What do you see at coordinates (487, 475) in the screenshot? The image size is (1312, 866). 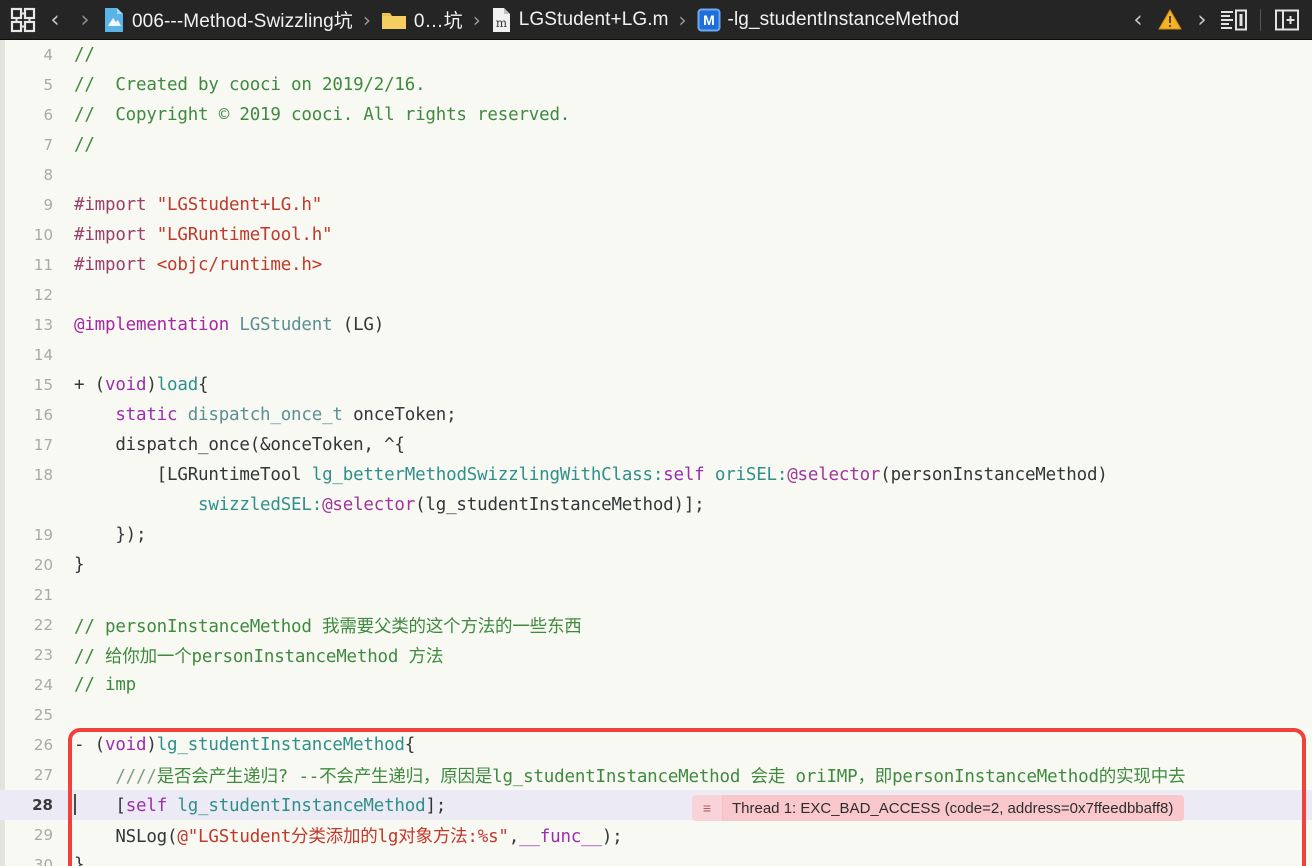 I see `token: lg_betterMethodSwizzlingWithClass:` at bounding box center [487, 475].